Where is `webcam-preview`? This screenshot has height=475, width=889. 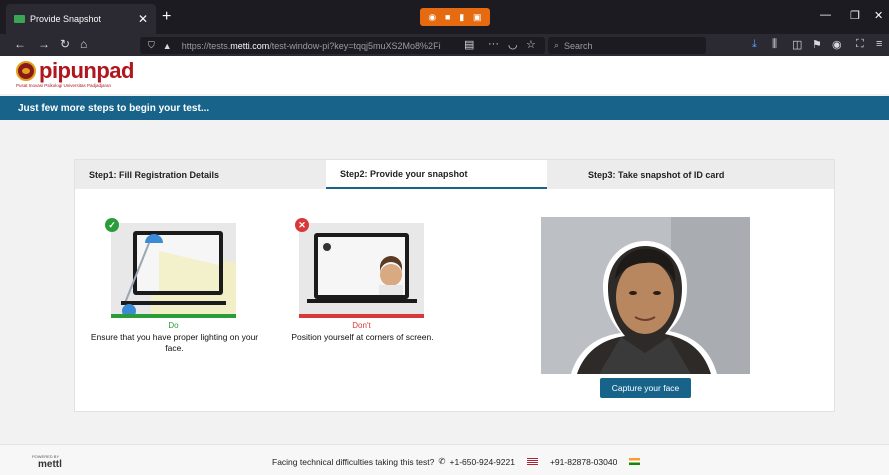 webcam-preview is located at coordinates (645, 295).